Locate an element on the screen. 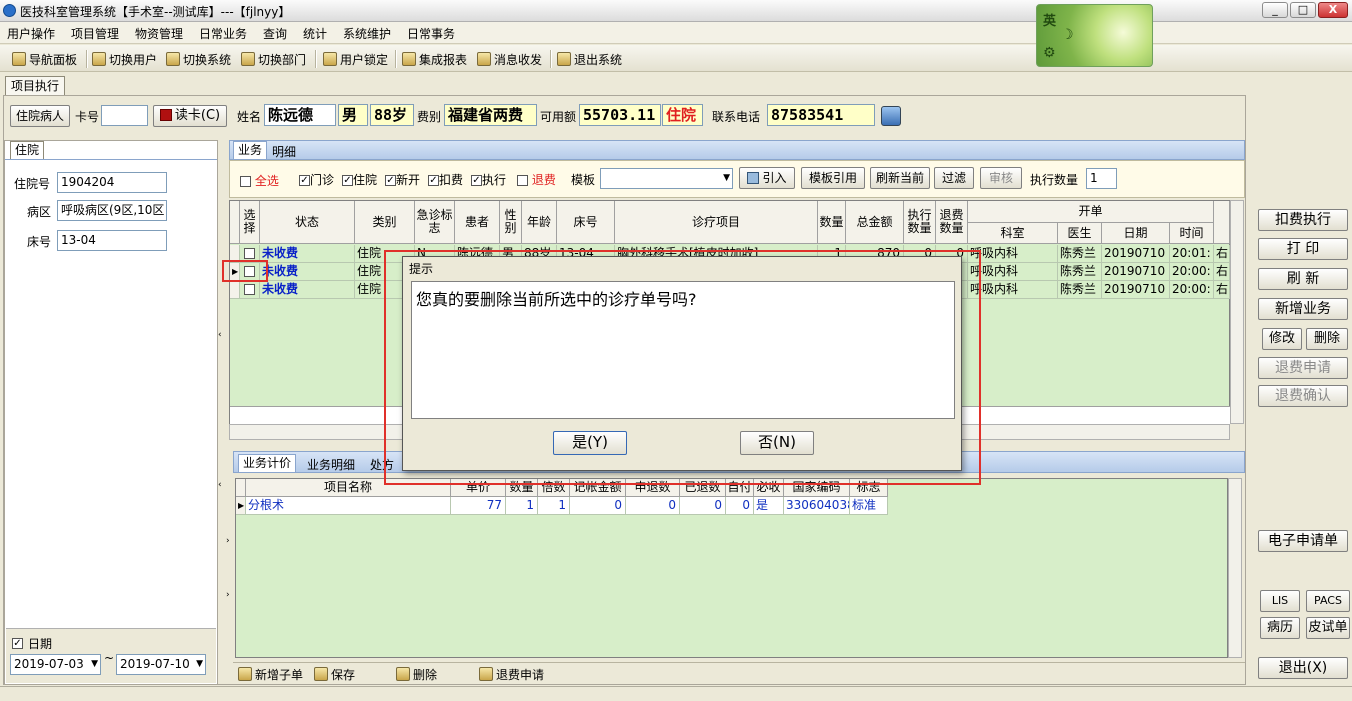  charged-checkbox: ✓扣费 is located at coordinates (445, 179).